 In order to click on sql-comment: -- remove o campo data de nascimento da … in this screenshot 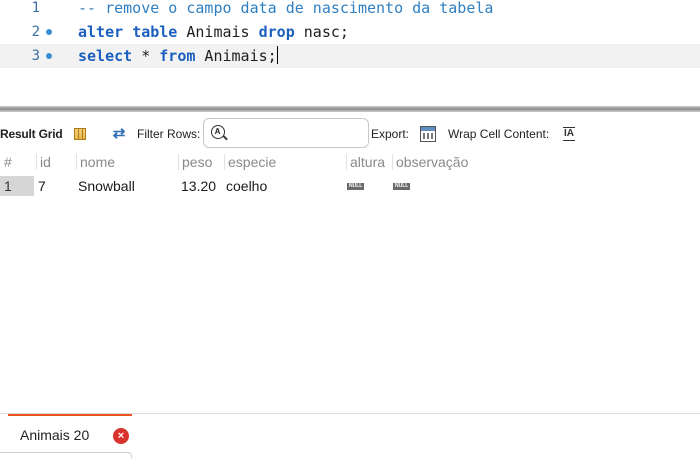, I will do `click(286, 8)`.